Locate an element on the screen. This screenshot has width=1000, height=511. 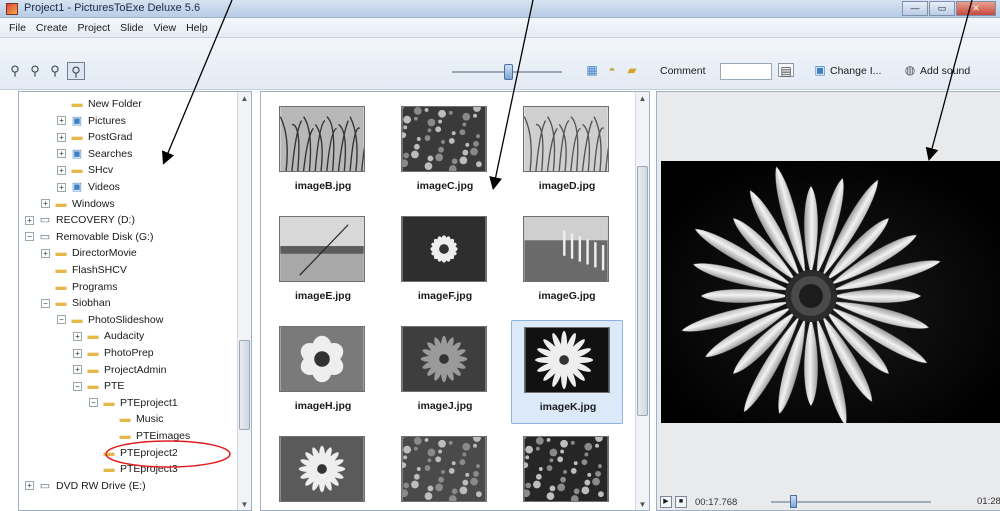
comment-input is located at coordinates (746, 71).